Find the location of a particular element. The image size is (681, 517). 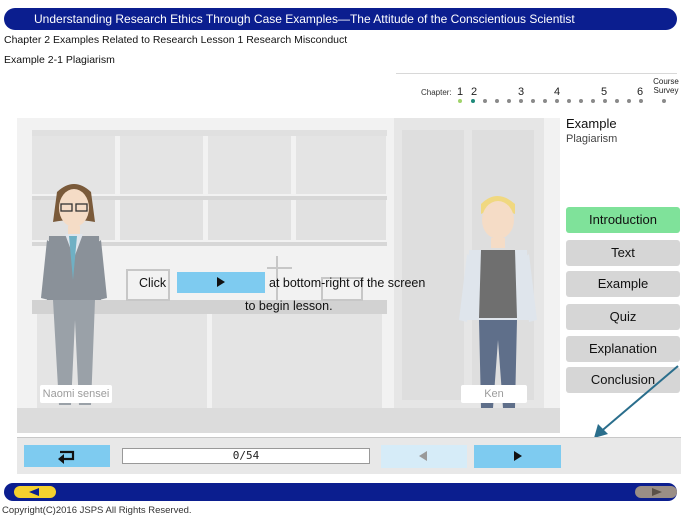

slide-progress-indicator: 0/54 is located at coordinates (246, 456).